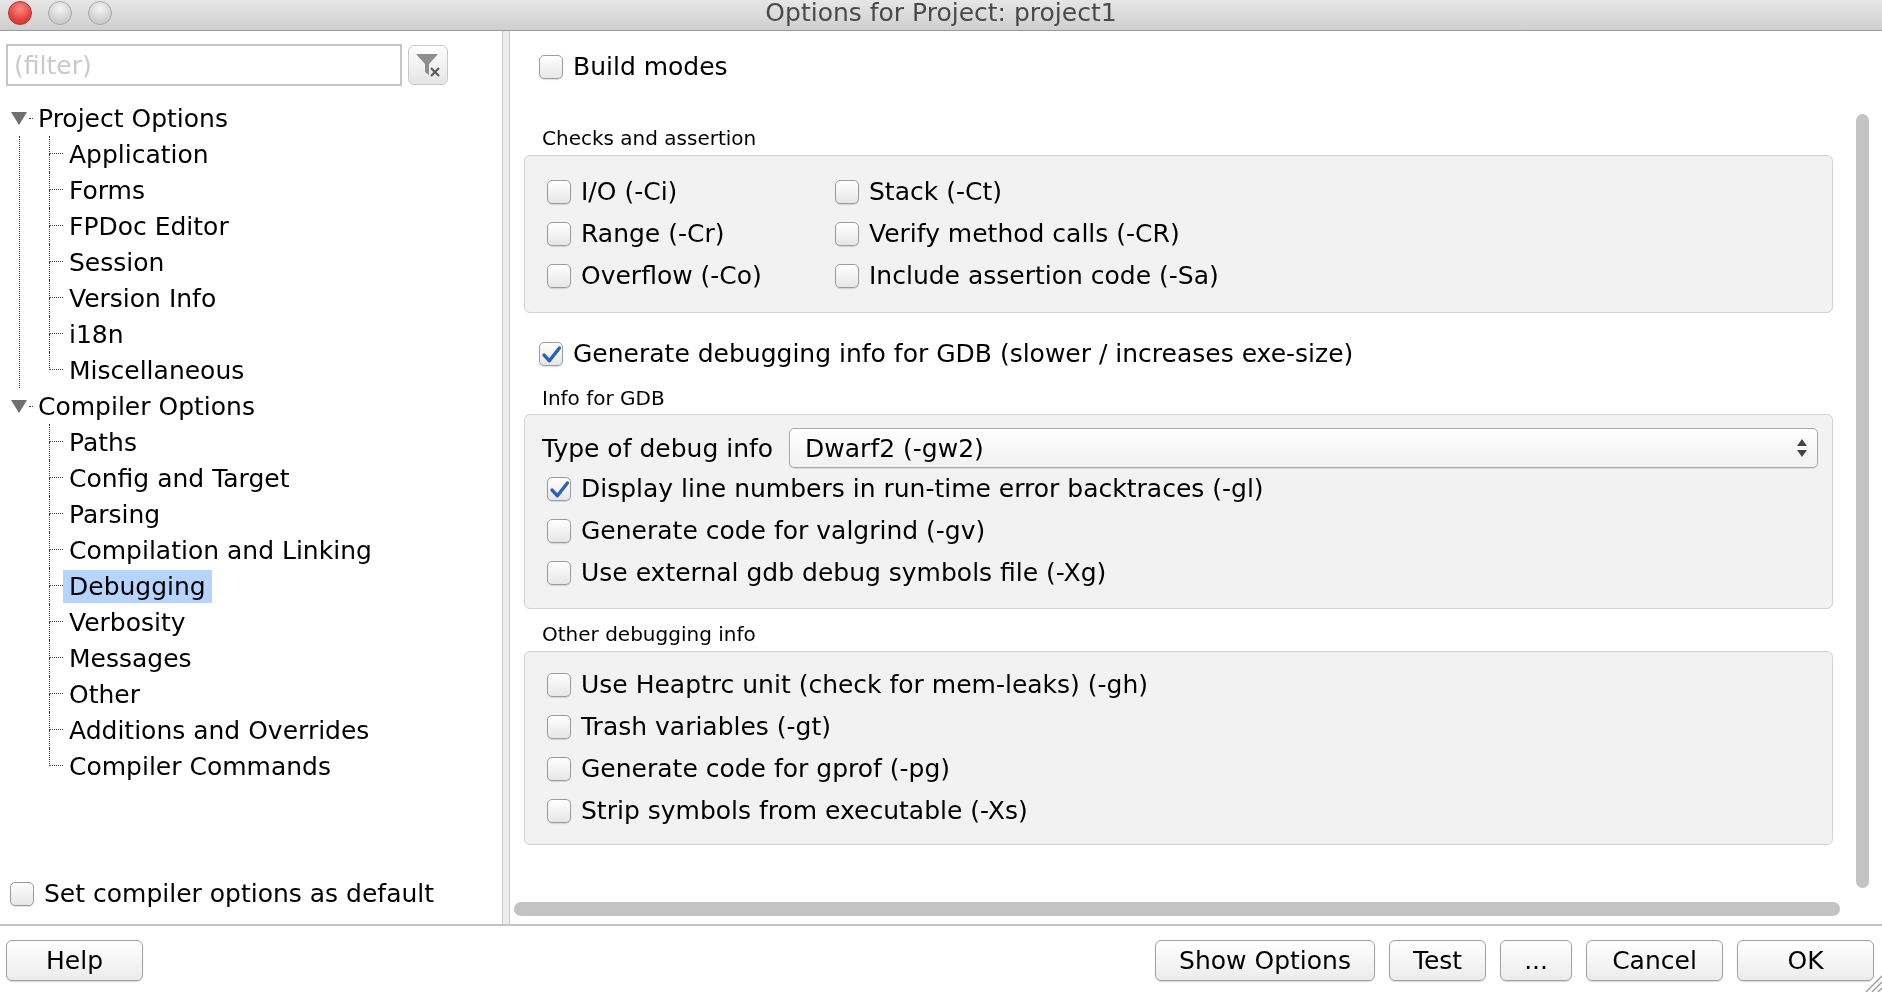 The image size is (1882, 992). What do you see at coordinates (941, 12) in the screenshot?
I see `window-title: Options for Project: project1` at bounding box center [941, 12].